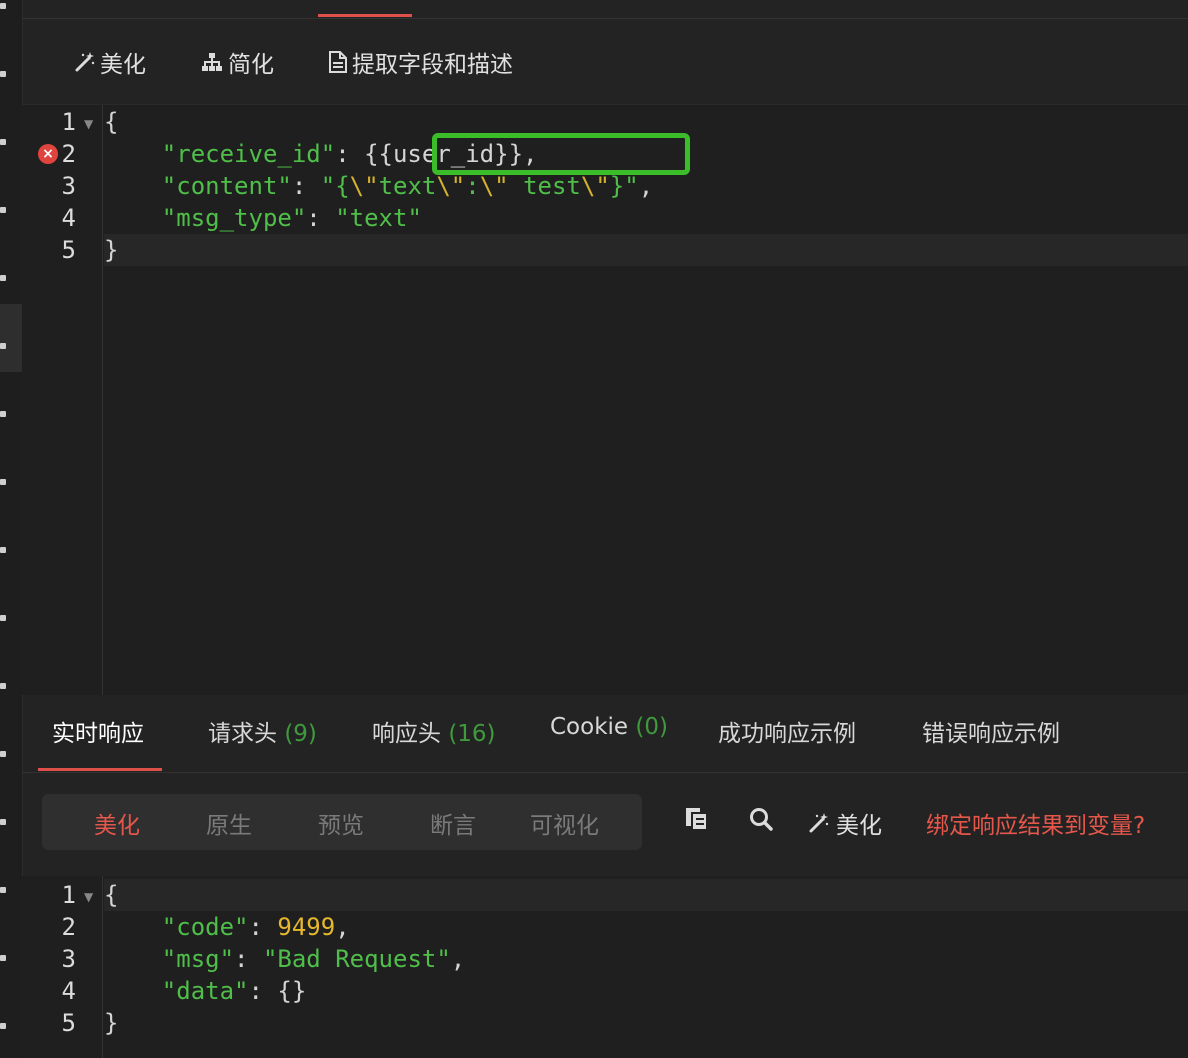 The height and width of the screenshot is (1058, 1188). I want to click on code-line: "data": {}, so click(234, 991).